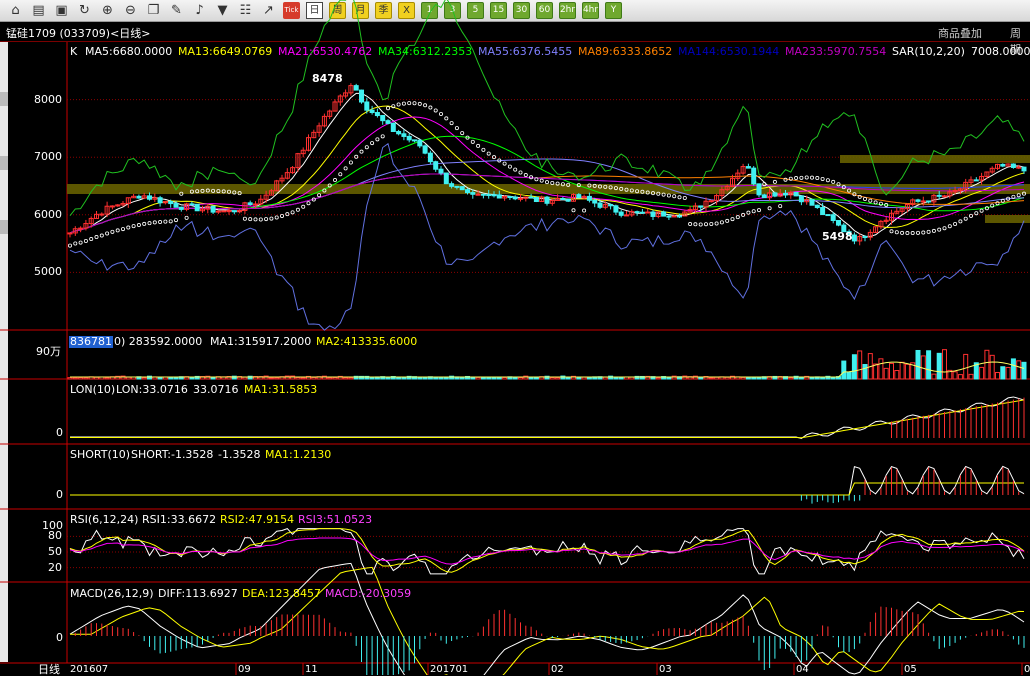 The image size is (1030, 676). What do you see at coordinates (935, 159) in the screenshot?
I see `resistance-band` at bounding box center [935, 159].